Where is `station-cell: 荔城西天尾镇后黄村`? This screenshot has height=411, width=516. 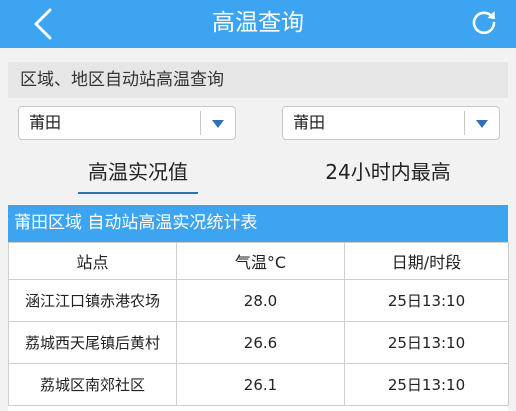 station-cell: 荔城西天尾镇后黄村 is located at coordinates (92, 342).